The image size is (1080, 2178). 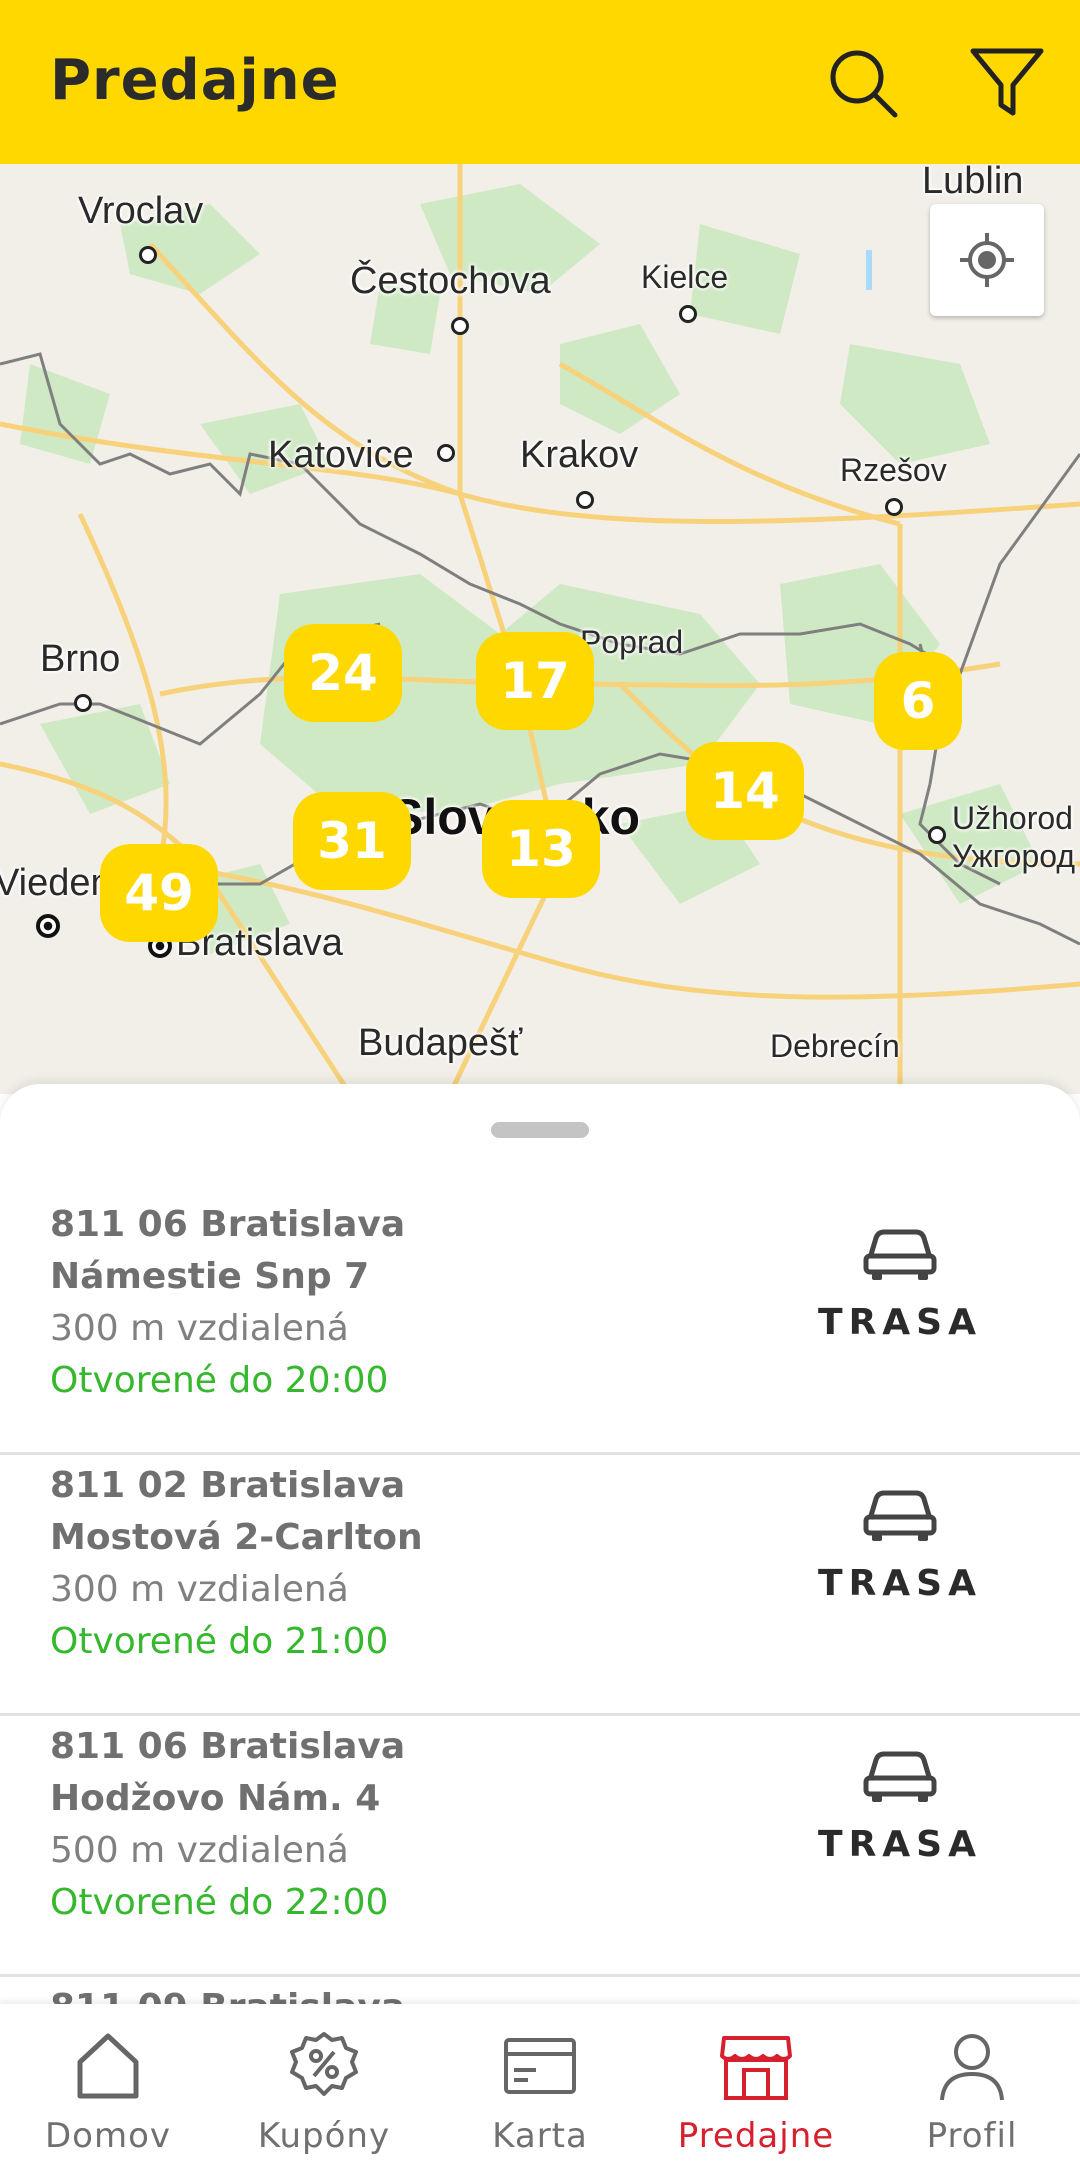 I want to click on my-location-icon, so click(x=987, y=260).